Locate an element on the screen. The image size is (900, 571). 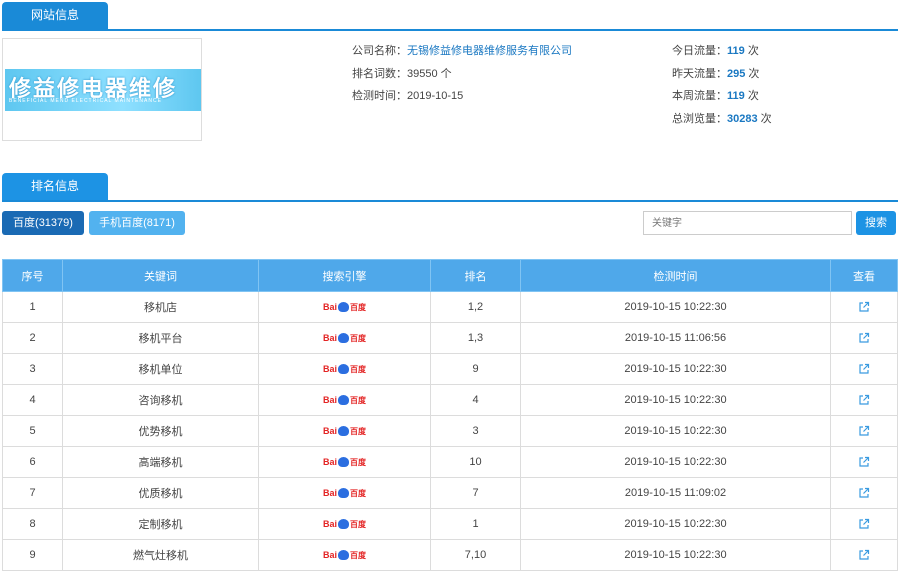
row-rank: 1,2 is located at coordinates (475, 307).